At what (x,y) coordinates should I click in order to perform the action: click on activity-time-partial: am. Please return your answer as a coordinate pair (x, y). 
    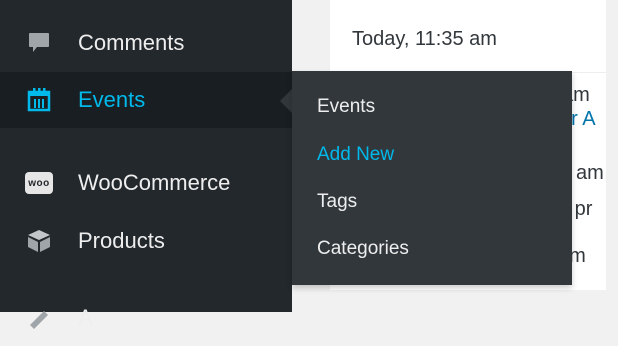
    Looking at the image, I should click on (590, 173).